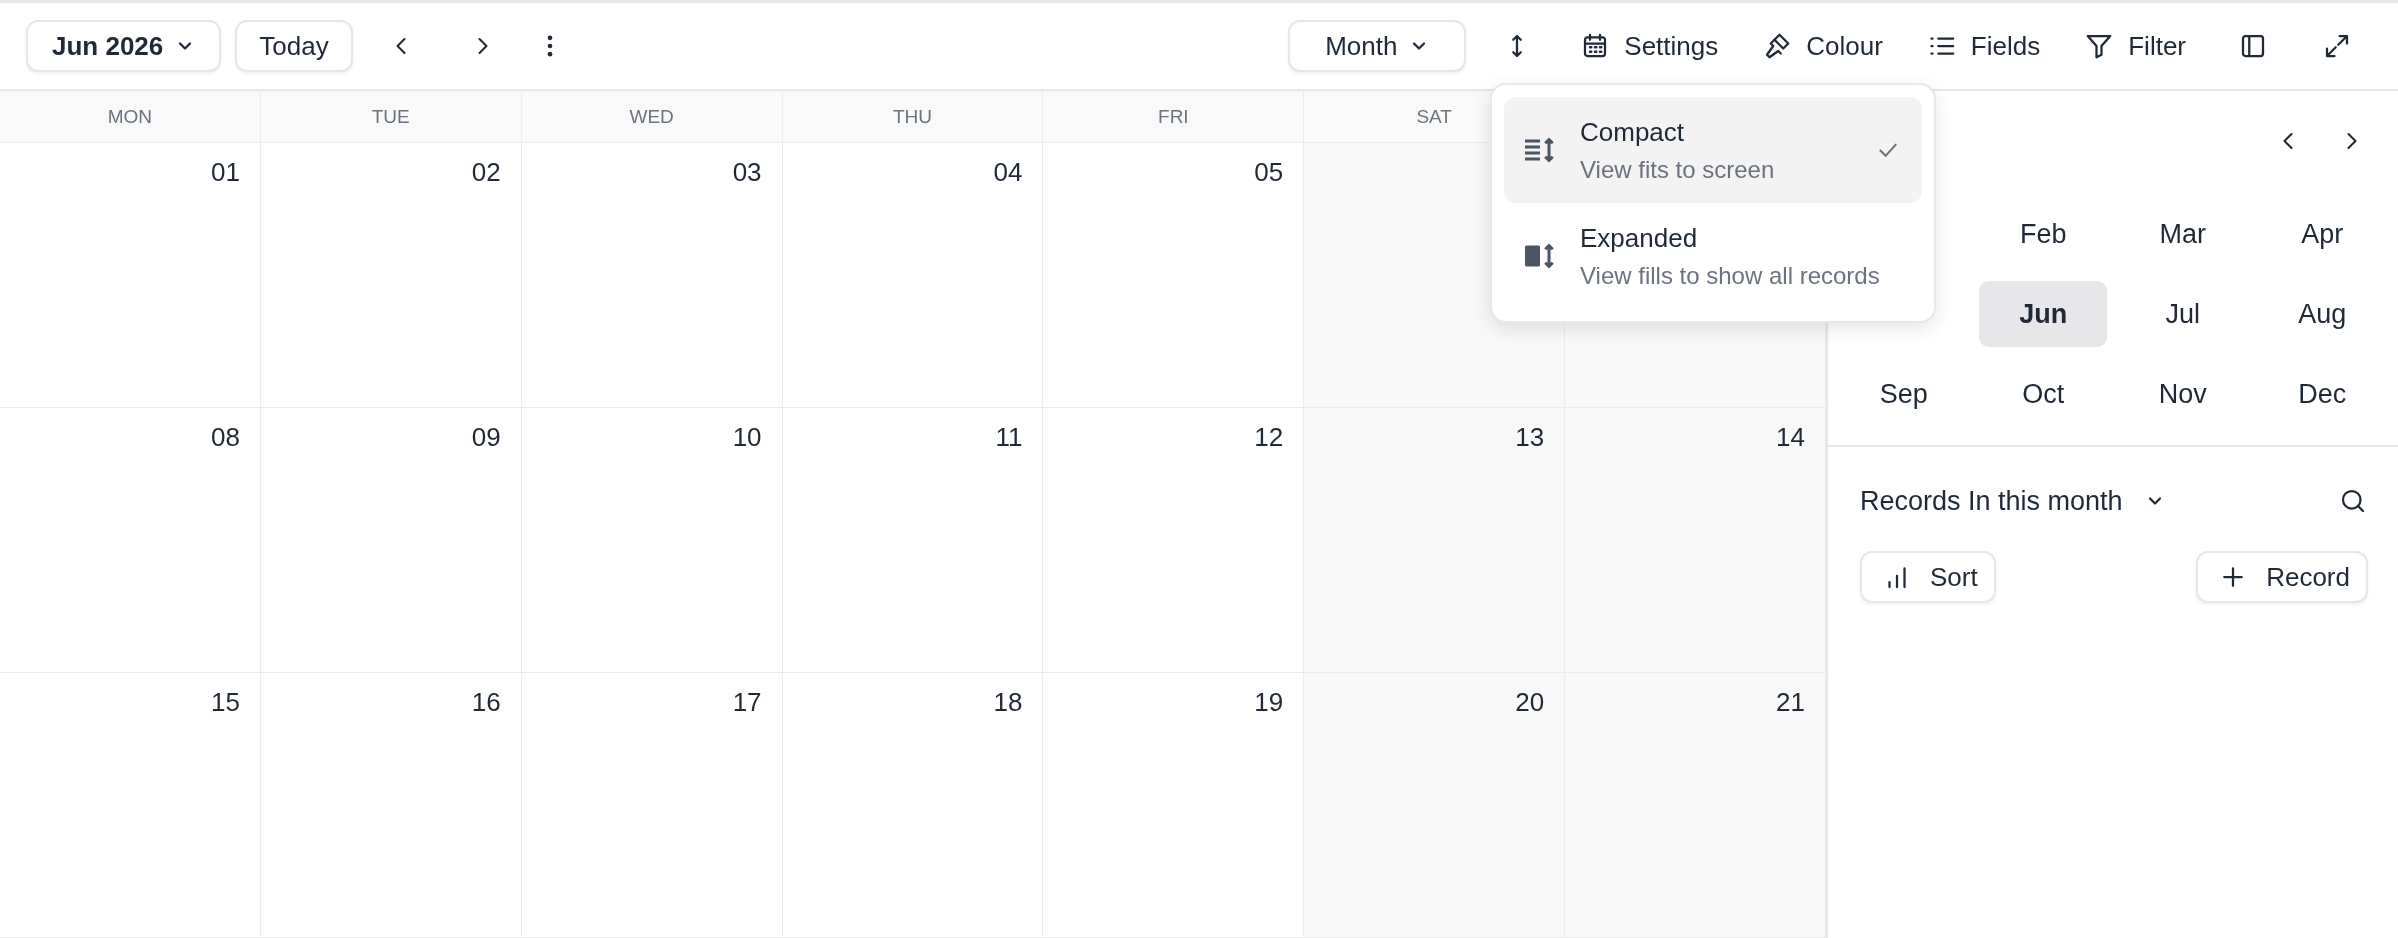  What do you see at coordinates (1991, 501) in the screenshot?
I see `records-filter-label: Records In this month` at bounding box center [1991, 501].